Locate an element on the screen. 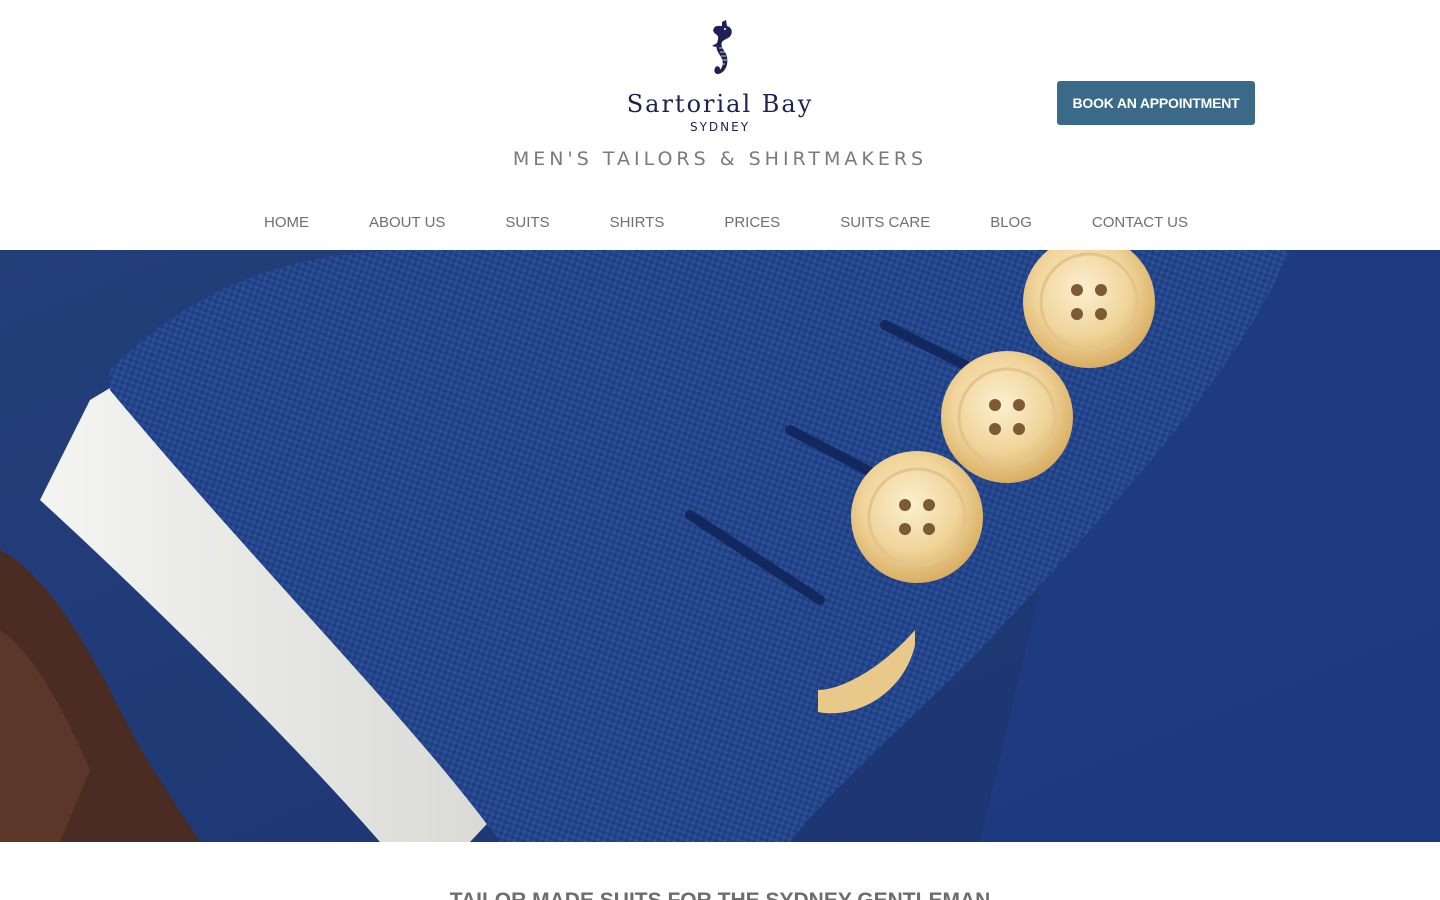  brand-tagline: MEN'S TAILORS & SHIRTMAKERS is located at coordinates (720, 159).